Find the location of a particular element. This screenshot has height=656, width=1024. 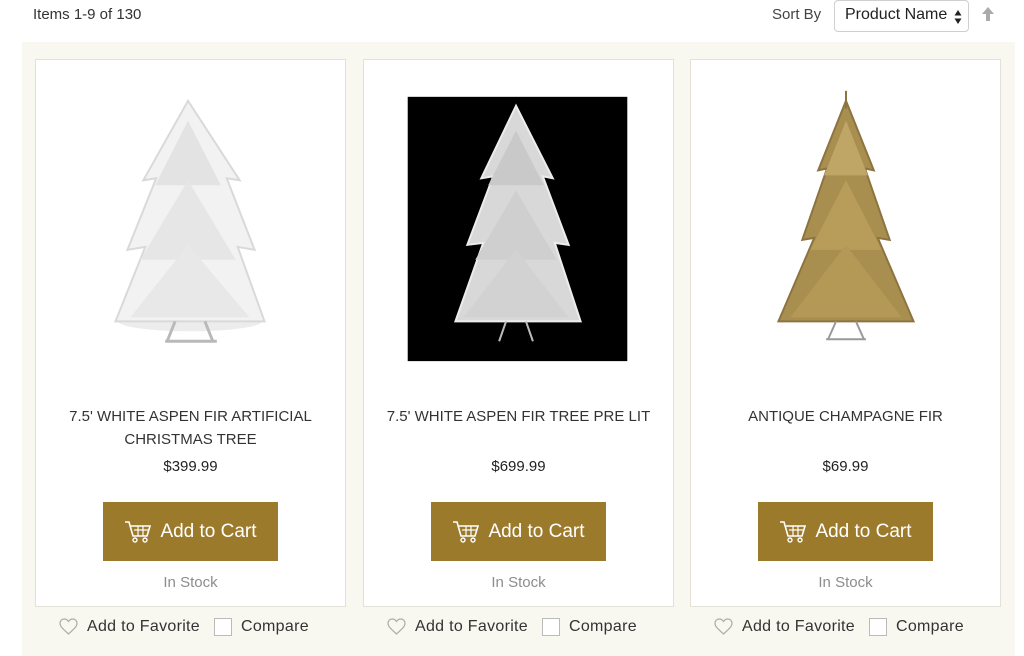

select-arrows-icon is located at coordinates (958, 17).